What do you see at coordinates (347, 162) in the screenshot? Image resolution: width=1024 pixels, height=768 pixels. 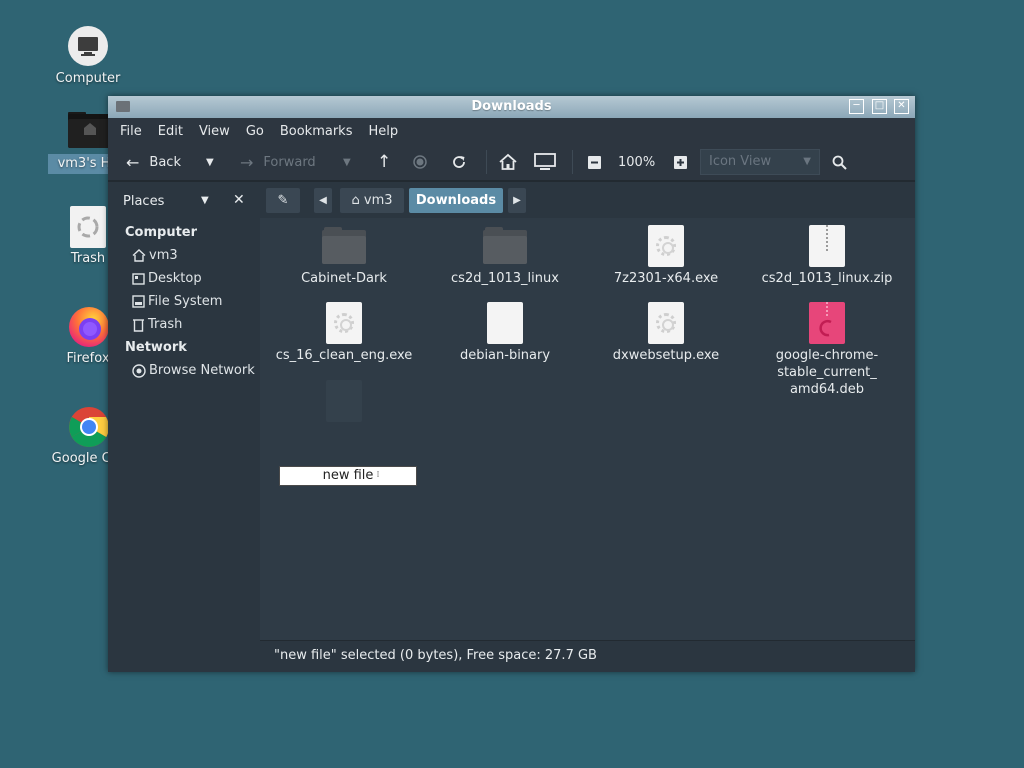 I see `forward-history-dropdown: ▼` at bounding box center [347, 162].